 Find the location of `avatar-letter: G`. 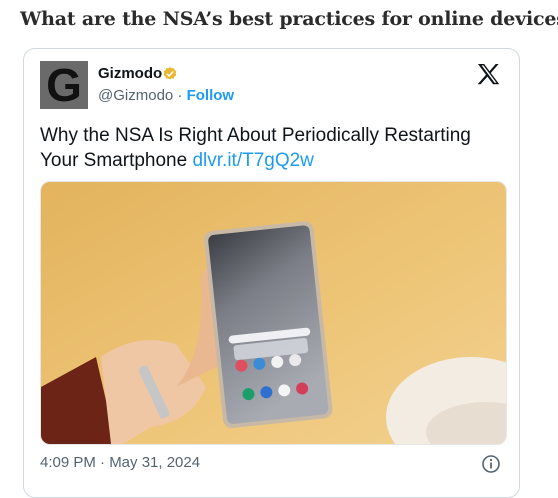

avatar-letter: G is located at coordinates (64, 85).